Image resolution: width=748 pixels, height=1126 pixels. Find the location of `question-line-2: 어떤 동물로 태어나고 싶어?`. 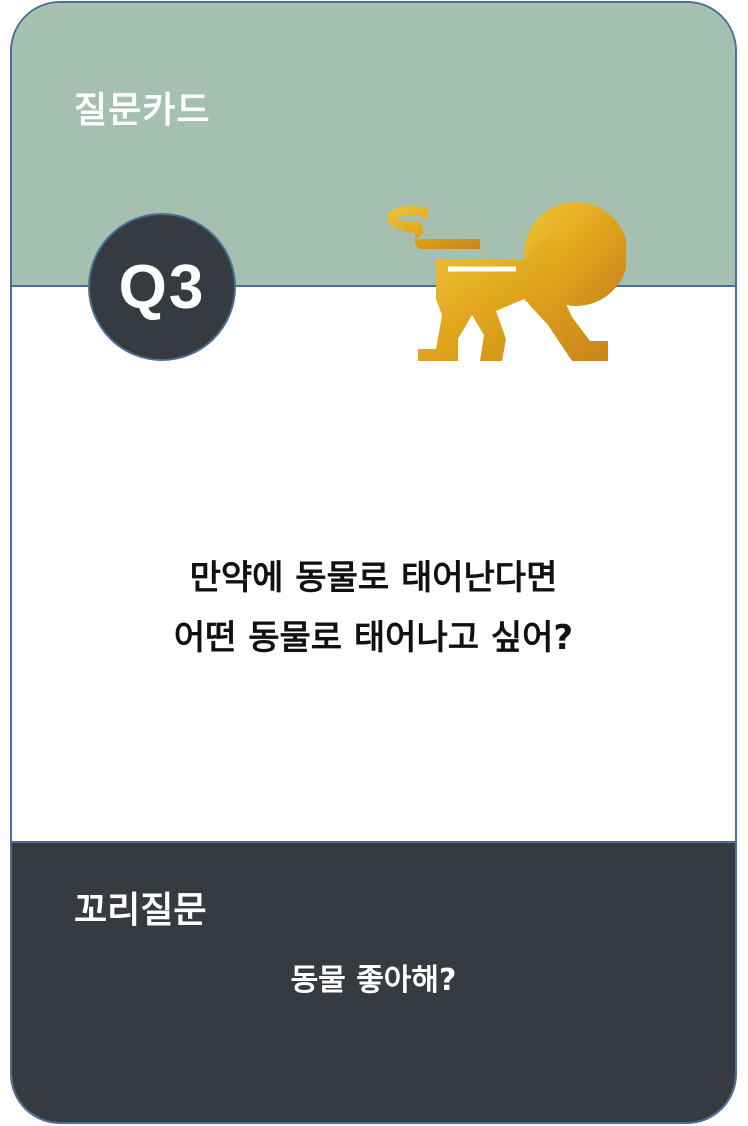

question-line-2: 어떤 동물로 태어나고 싶어? is located at coordinates (373, 638).